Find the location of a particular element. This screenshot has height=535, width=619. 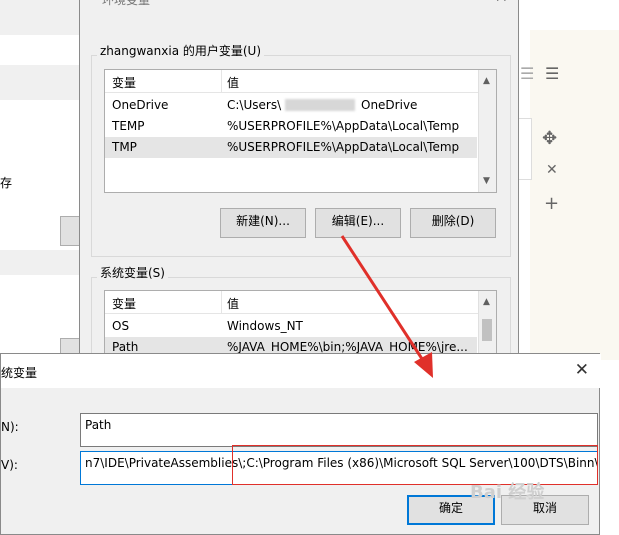

annotation-arrow is located at coordinates (386, 306).